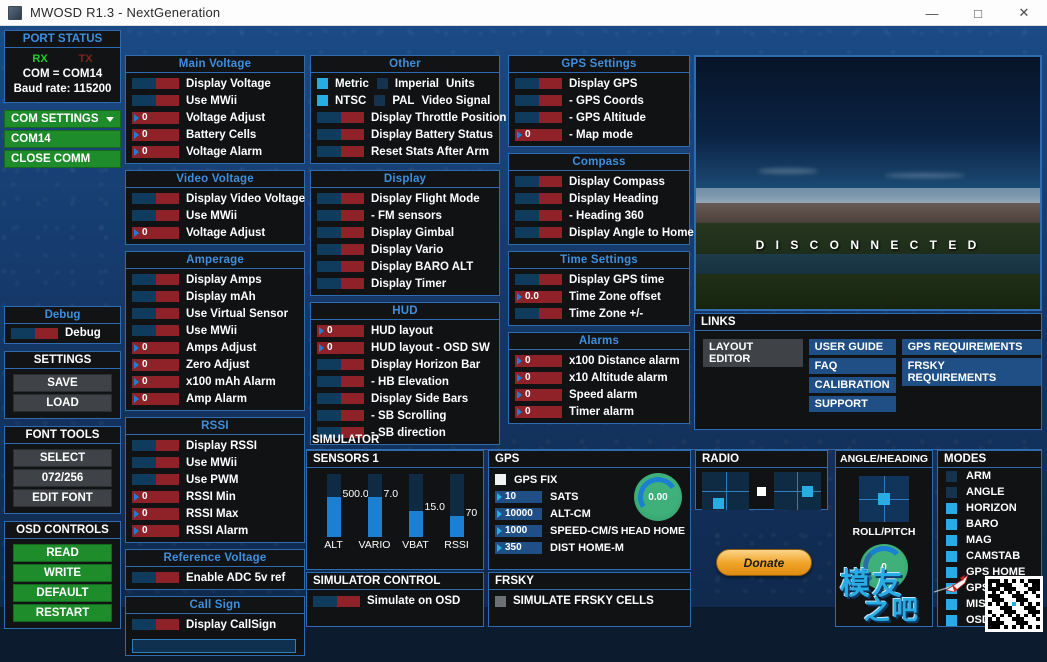 The height and width of the screenshot is (662, 1047). What do you see at coordinates (62, 139) in the screenshot?
I see `com-port-select: COM14` at bounding box center [62, 139].